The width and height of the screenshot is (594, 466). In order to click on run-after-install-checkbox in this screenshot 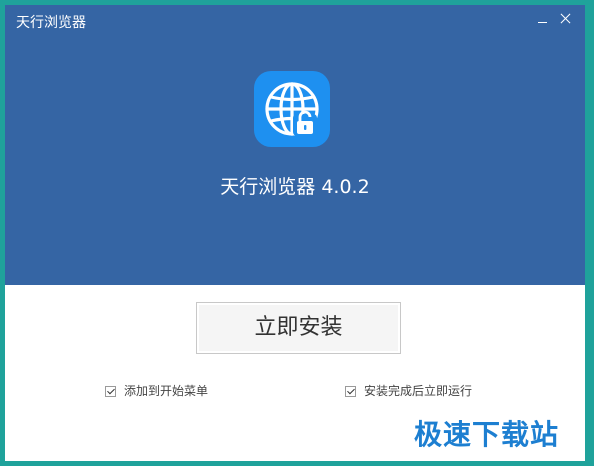, I will do `click(350, 391)`.